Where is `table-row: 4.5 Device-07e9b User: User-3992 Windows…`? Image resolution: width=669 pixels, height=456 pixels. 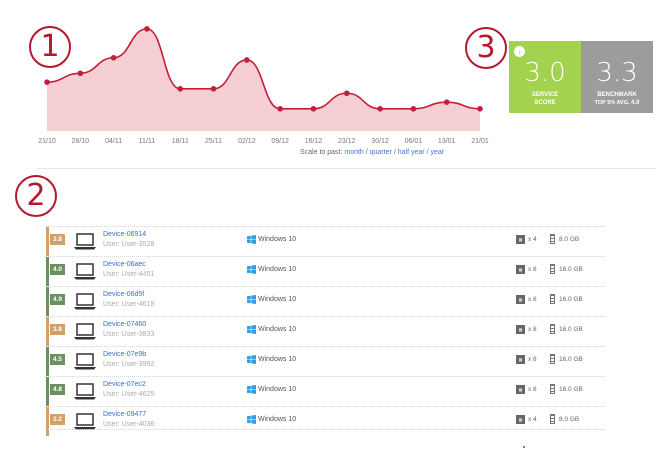 table-row: 4.5 Device-07e9b User: User-3992 Windows… is located at coordinates (325, 361).